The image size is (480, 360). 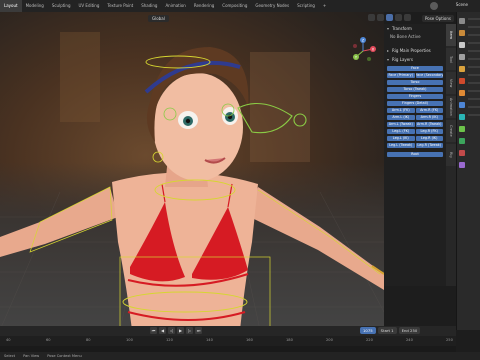 What do you see at coordinates (415, 82) in the screenshot?
I see `layer-torso-button: Torso` at bounding box center [415, 82].